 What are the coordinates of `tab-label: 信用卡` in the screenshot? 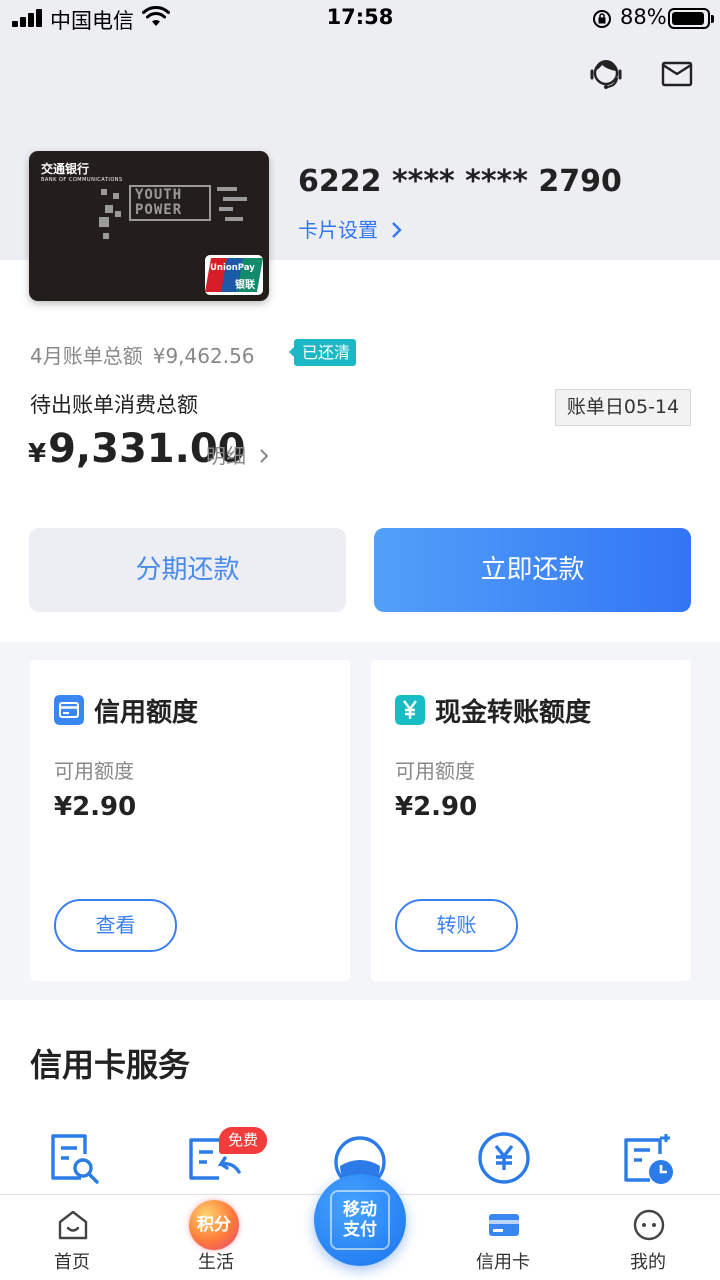 It's located at (503, 1262).